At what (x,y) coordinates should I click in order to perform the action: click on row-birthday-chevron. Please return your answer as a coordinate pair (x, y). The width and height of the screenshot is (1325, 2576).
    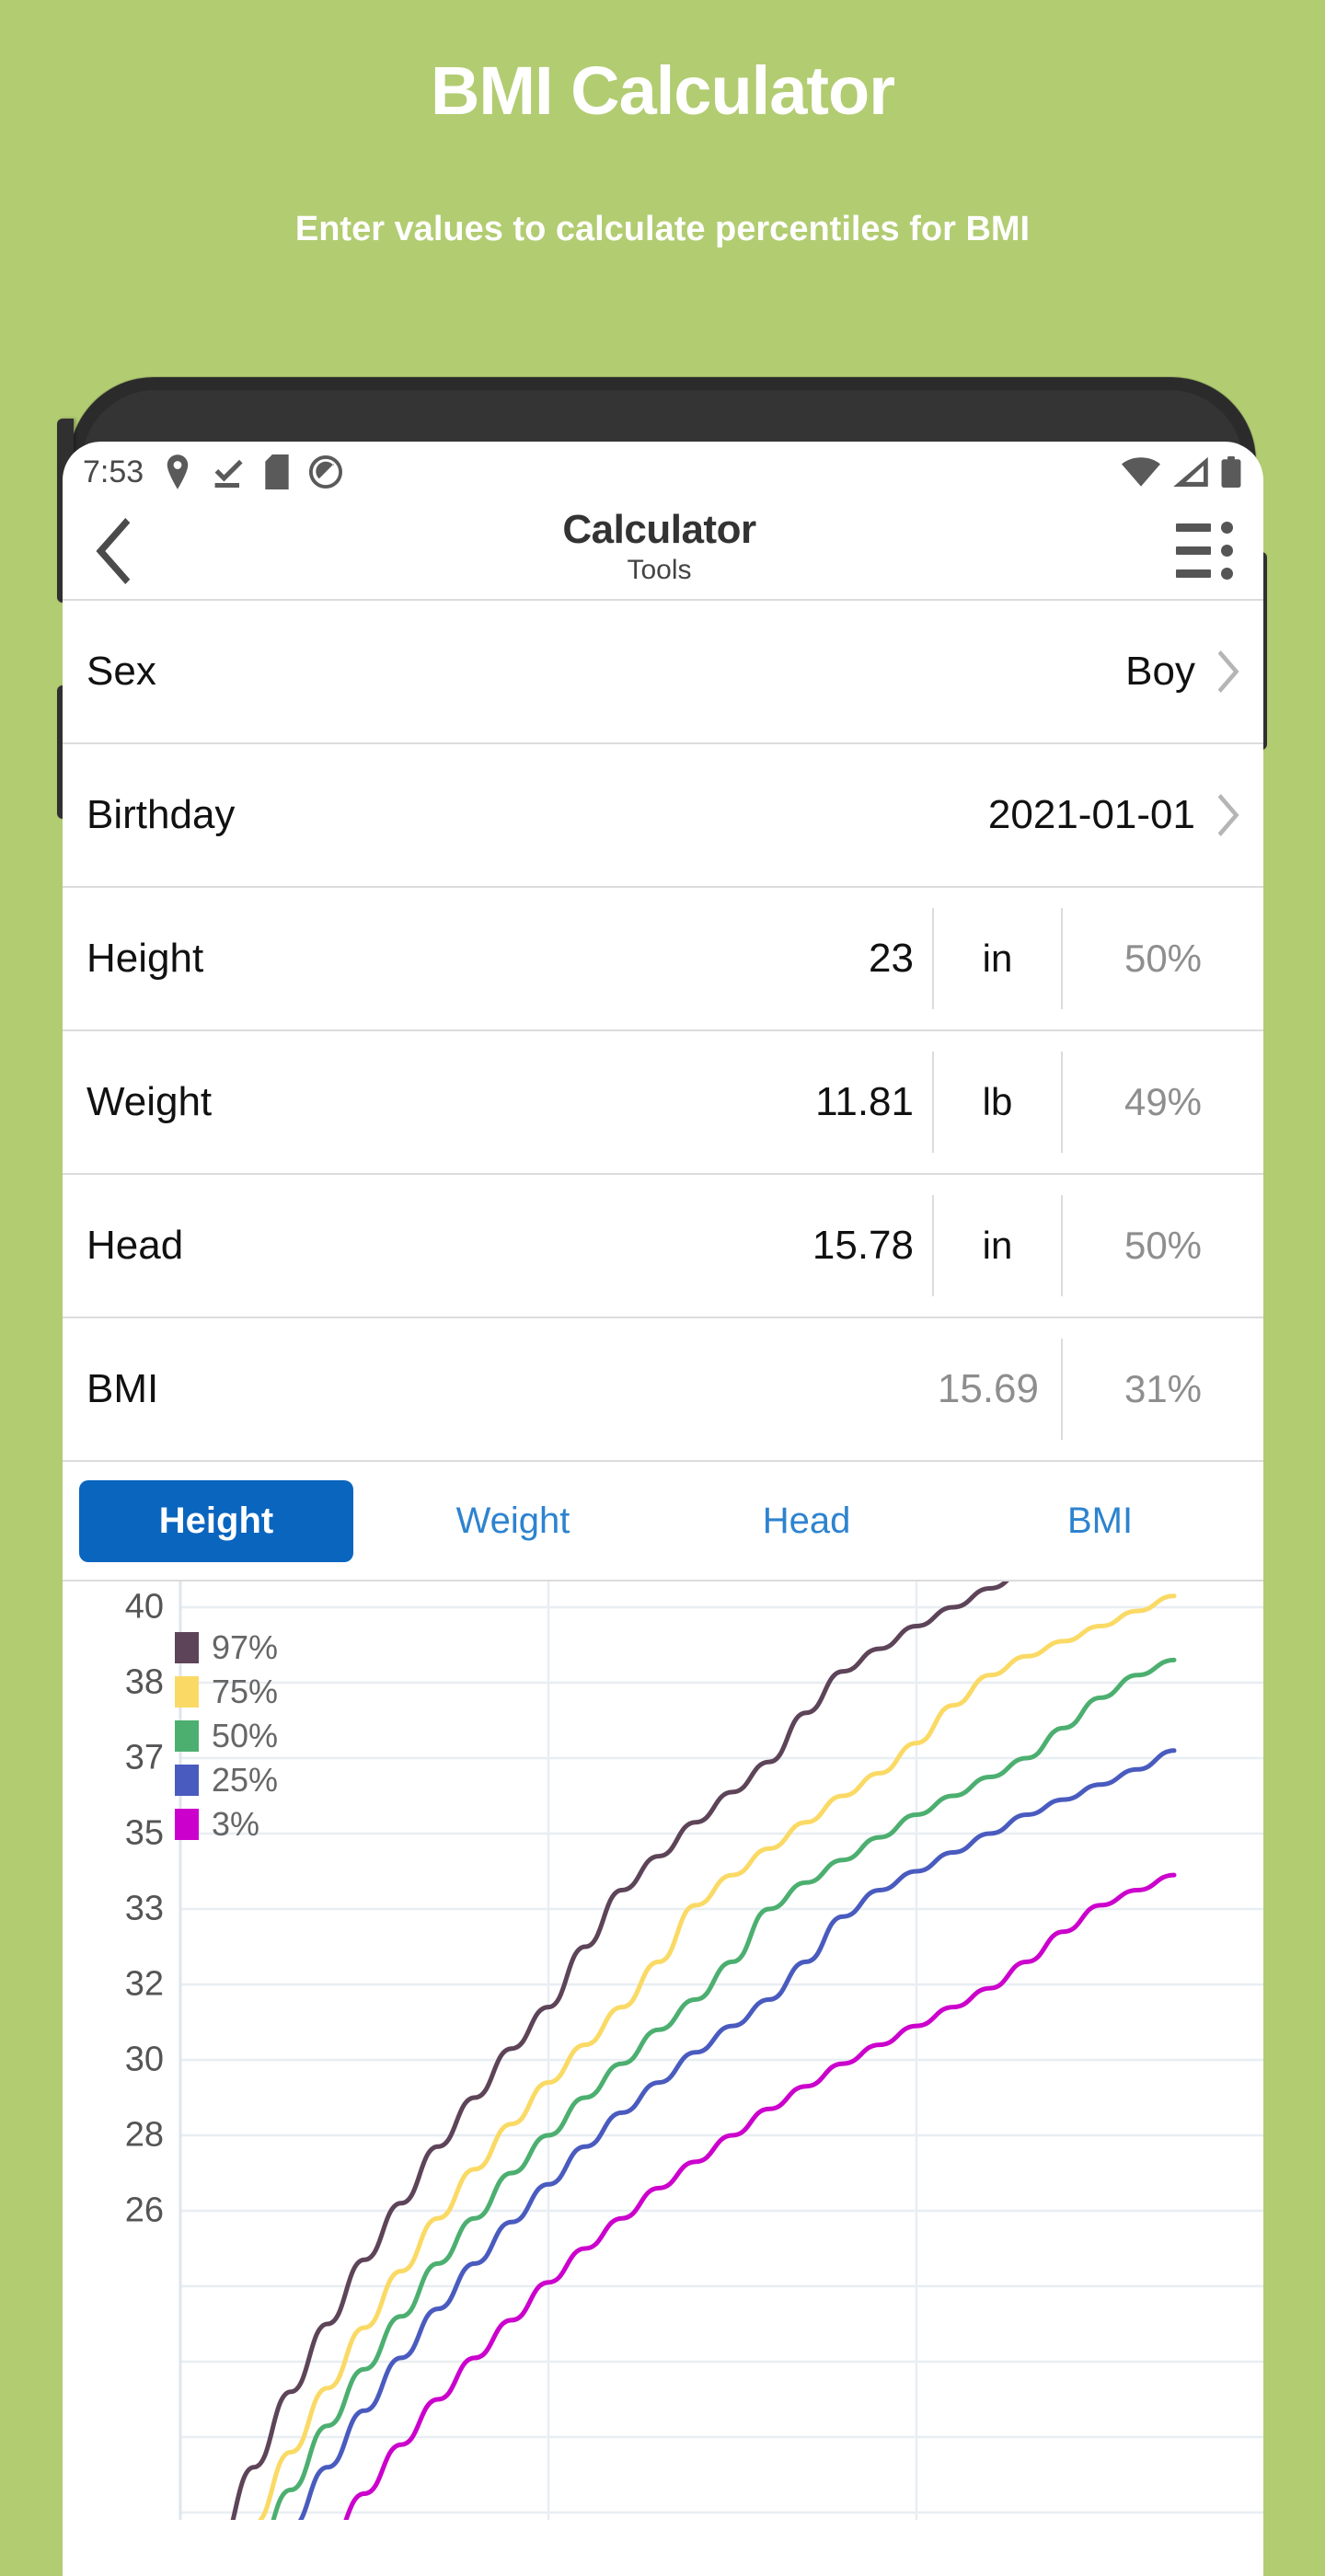
    Looking at the image, I should click on (1229, 815).